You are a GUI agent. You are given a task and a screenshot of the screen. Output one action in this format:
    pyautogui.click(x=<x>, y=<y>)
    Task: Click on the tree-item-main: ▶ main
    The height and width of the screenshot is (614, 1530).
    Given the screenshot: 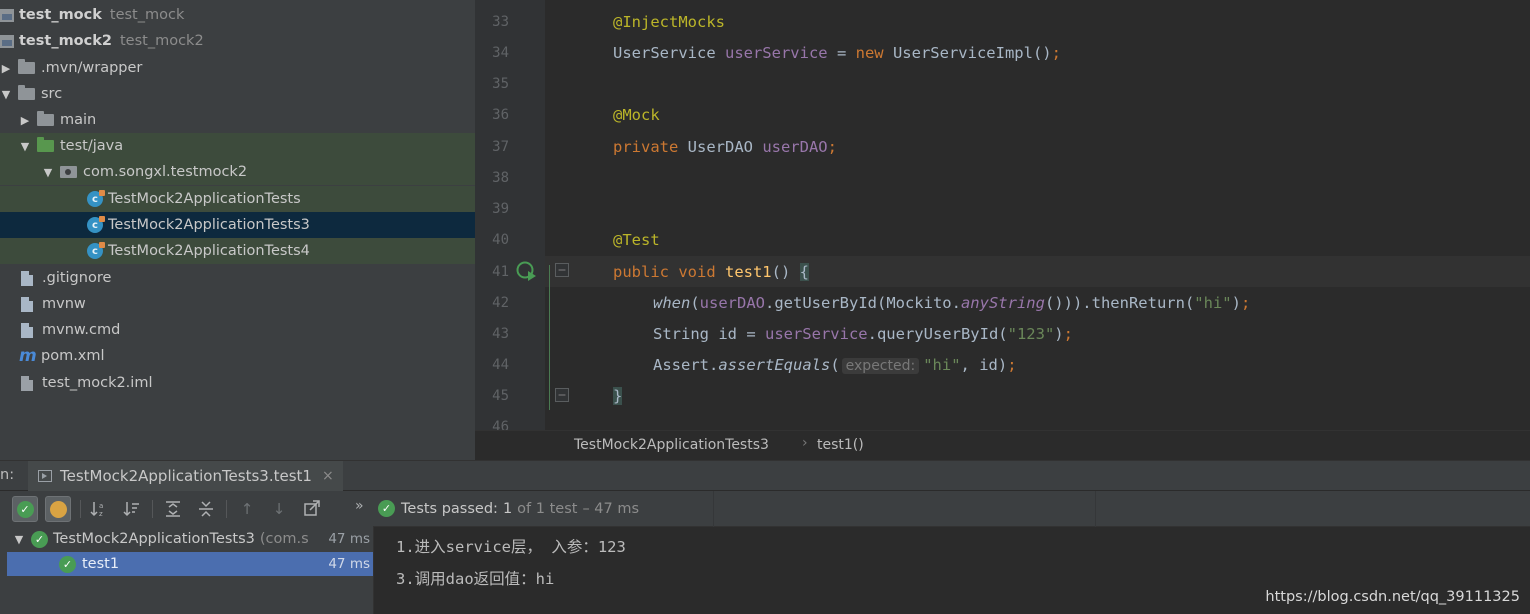 What is the action you would take?
    pyautogui.click(x=237, y=120)
    